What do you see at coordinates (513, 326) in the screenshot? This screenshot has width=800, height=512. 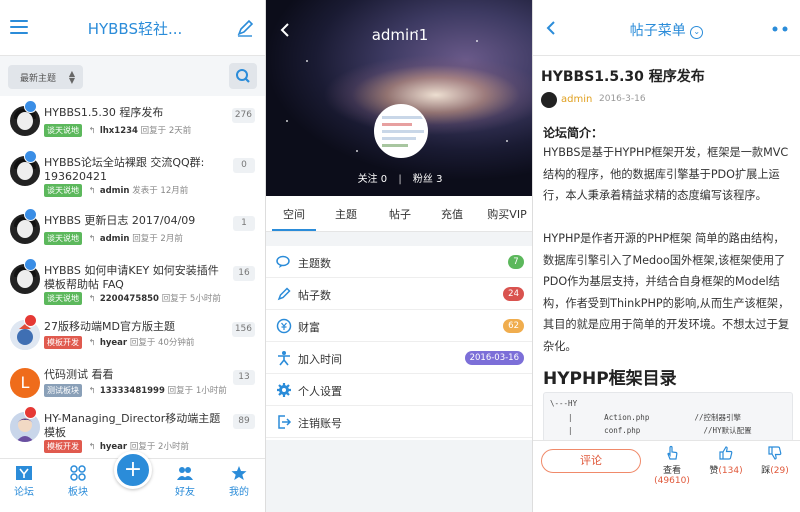 I see `stat-value-badge: 62` at bounding box center [513, 326].